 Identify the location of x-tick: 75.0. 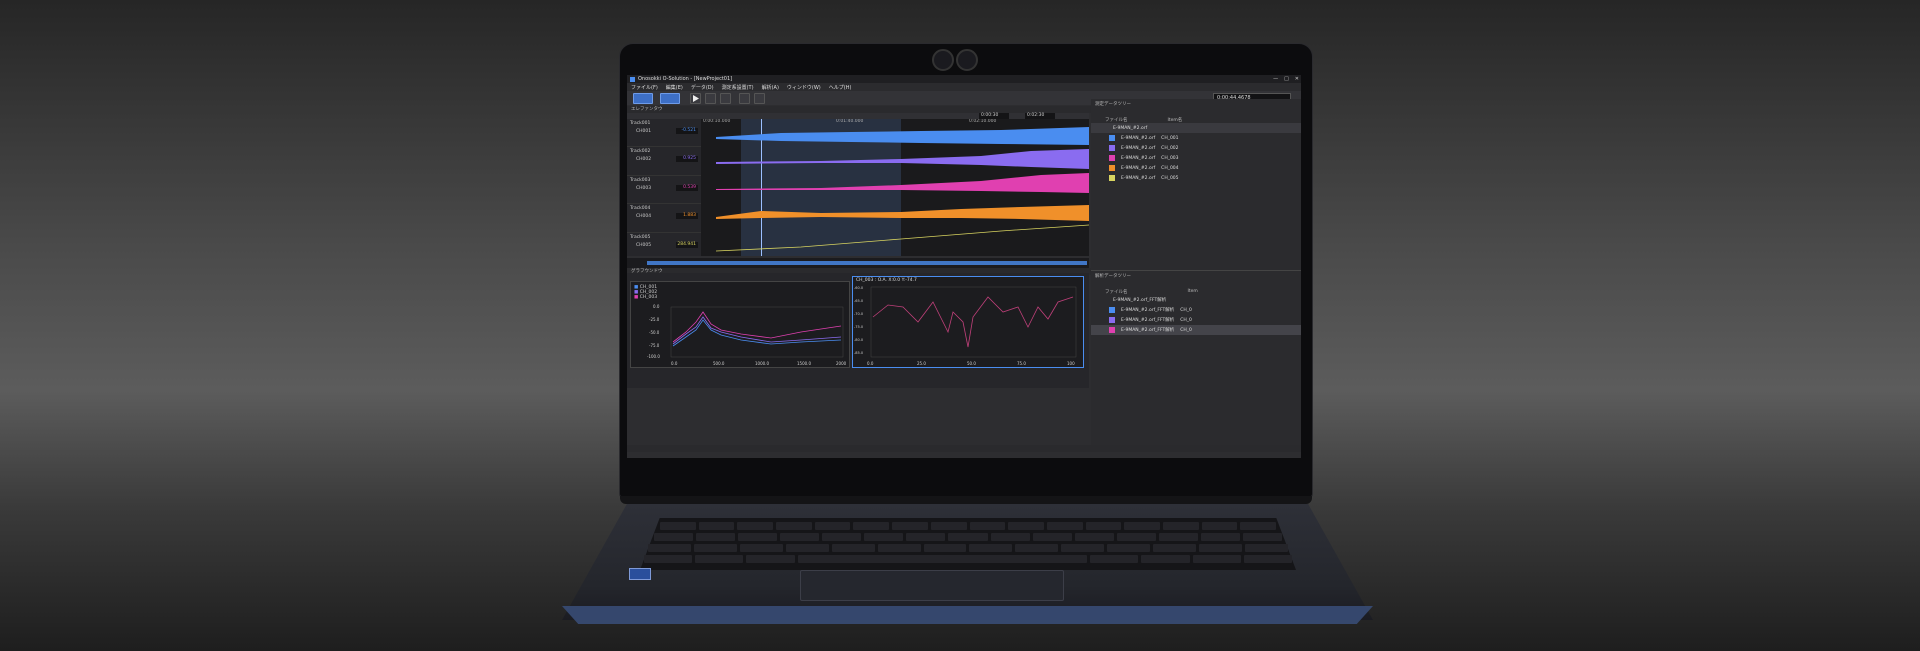
(1021, 363).